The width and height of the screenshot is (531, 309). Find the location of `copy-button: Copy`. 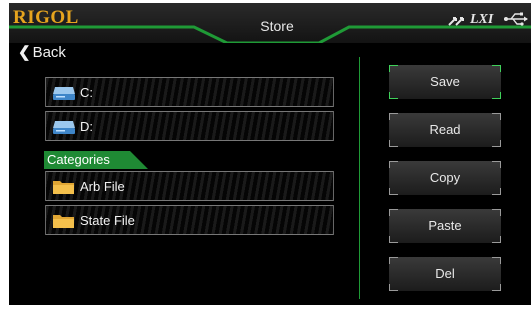

copy-button: Copy is located at coordinates (445, 178).